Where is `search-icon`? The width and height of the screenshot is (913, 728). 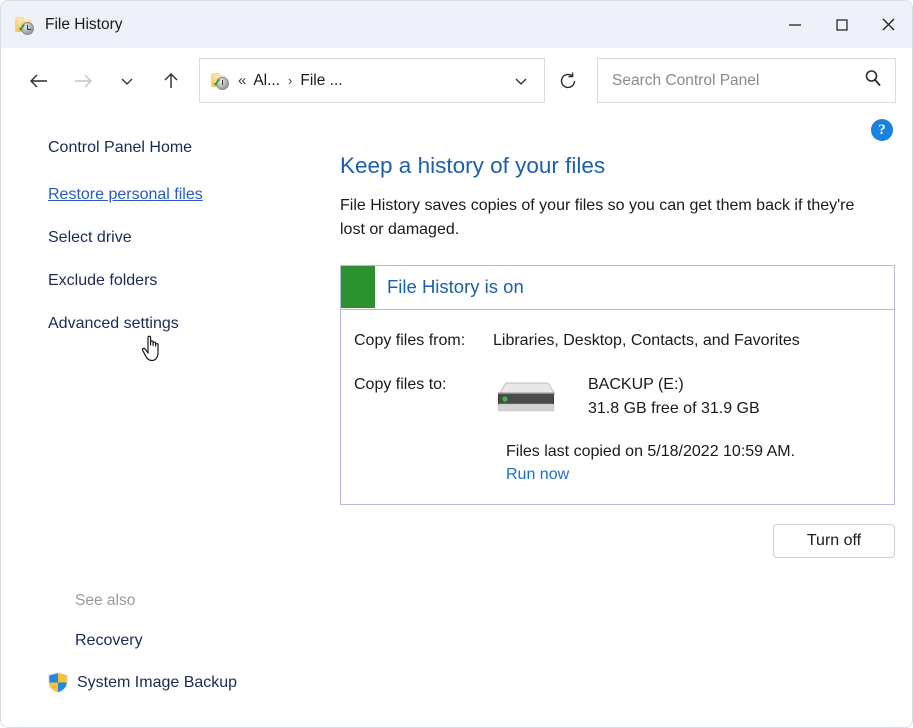
search-icon is located at coordinates (873, 80).